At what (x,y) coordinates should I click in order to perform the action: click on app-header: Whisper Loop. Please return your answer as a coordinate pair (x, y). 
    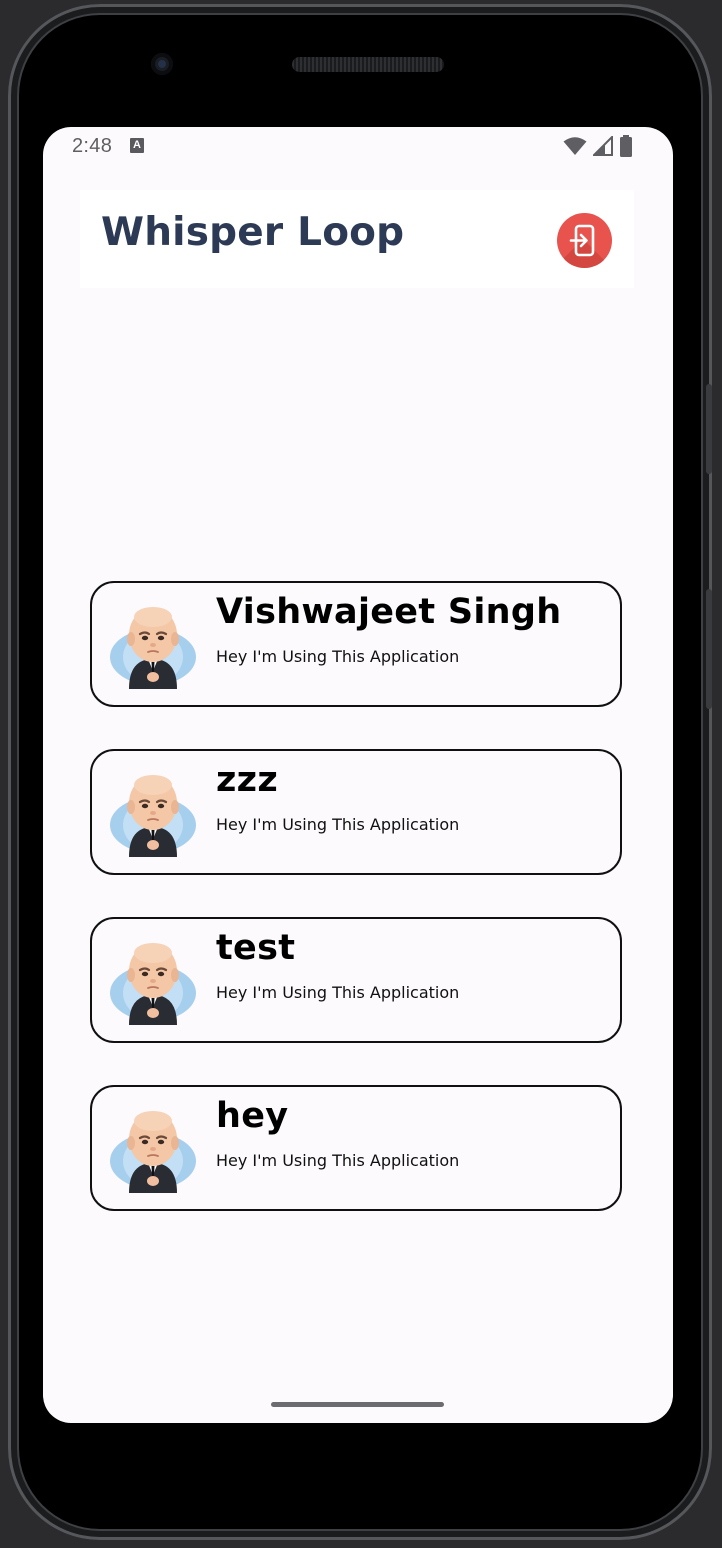
    Looking at the image, I should click on (357, 239).